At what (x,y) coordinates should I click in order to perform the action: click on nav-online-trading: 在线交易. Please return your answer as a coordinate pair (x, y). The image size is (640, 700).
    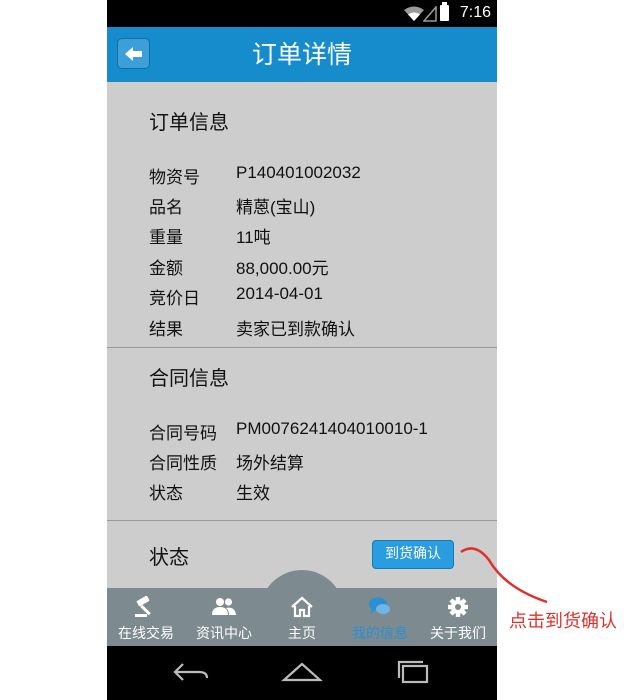
    Looking at the image, I should click on (146, 617).